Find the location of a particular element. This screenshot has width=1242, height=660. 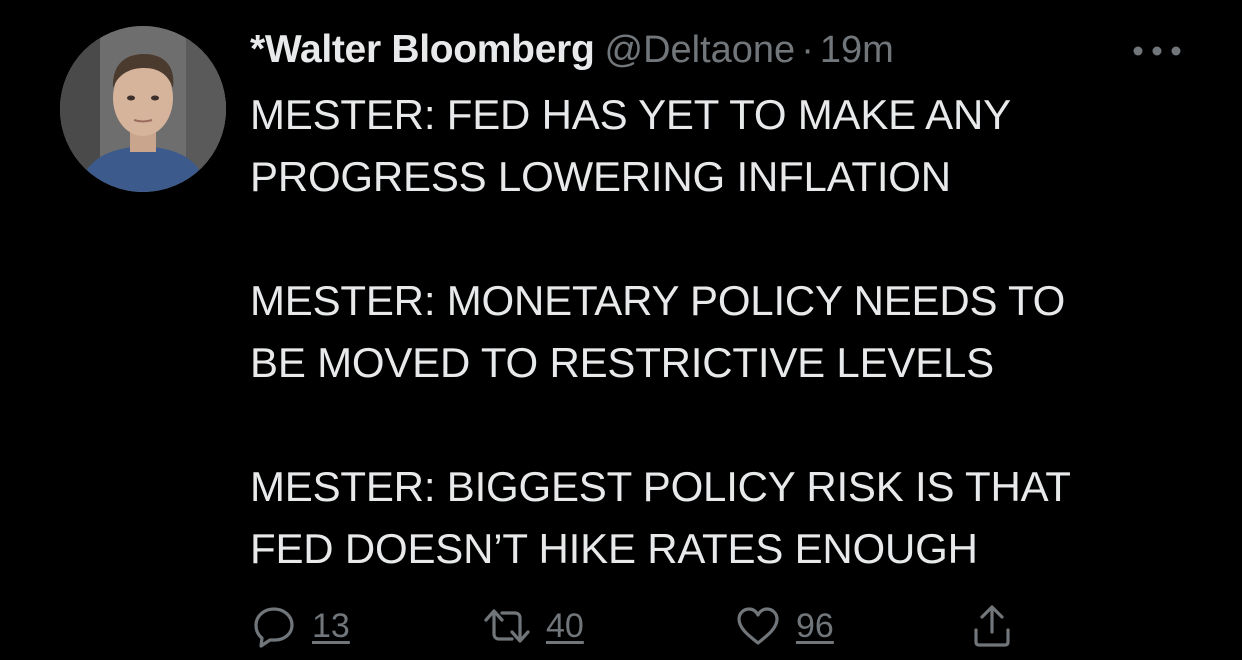

share-icon is located at coordinates (992, 626).